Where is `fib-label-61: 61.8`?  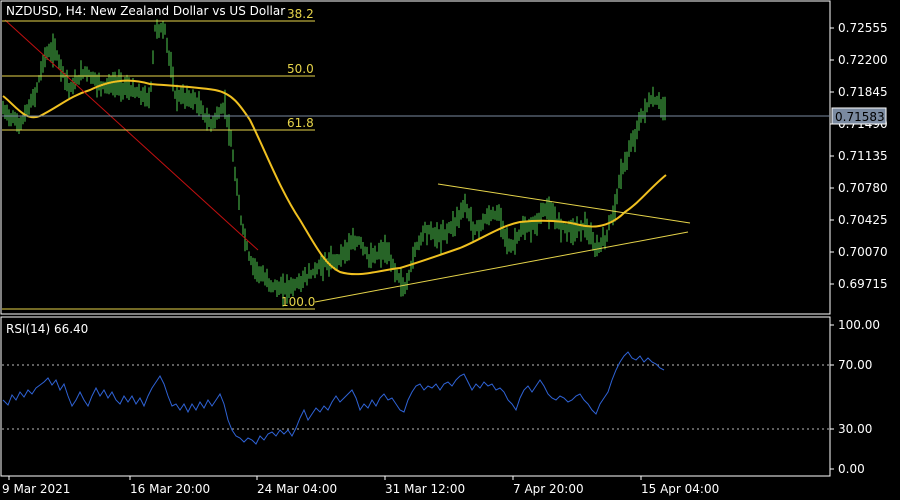
fib-label-61: 61.8 is located at coordinates (300, 123).